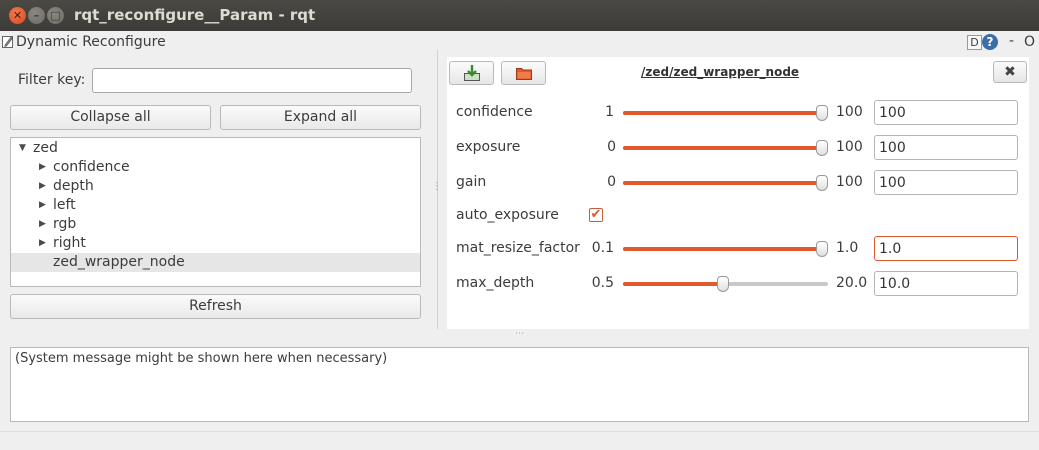 Image resolution: width=1039 pixels, height=450 pixels. What do you see at coordinates (119, 262) in the screenshot?
I see `tree-item-label: zed_wrapper_node` at bounding box center [119, 262].